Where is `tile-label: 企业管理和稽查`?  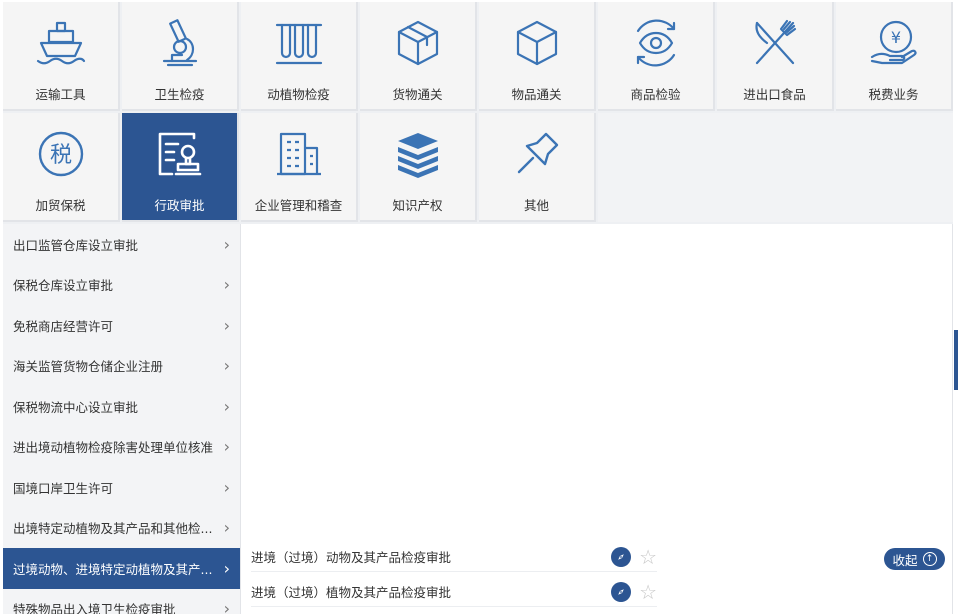 tile-label: 企业管理和稽查 is located at coordinates (298, 205).